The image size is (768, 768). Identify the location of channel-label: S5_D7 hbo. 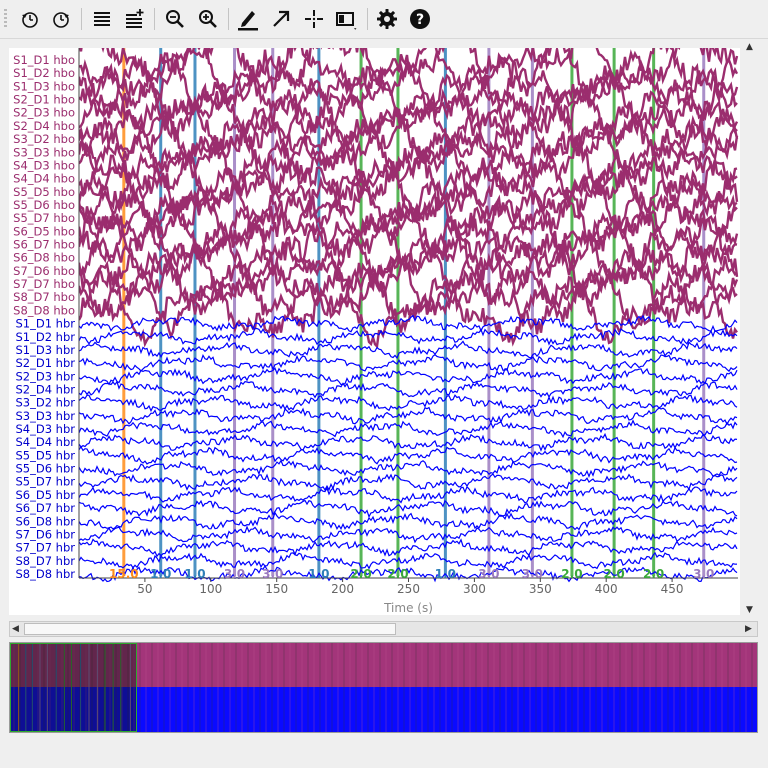
(44, 218).